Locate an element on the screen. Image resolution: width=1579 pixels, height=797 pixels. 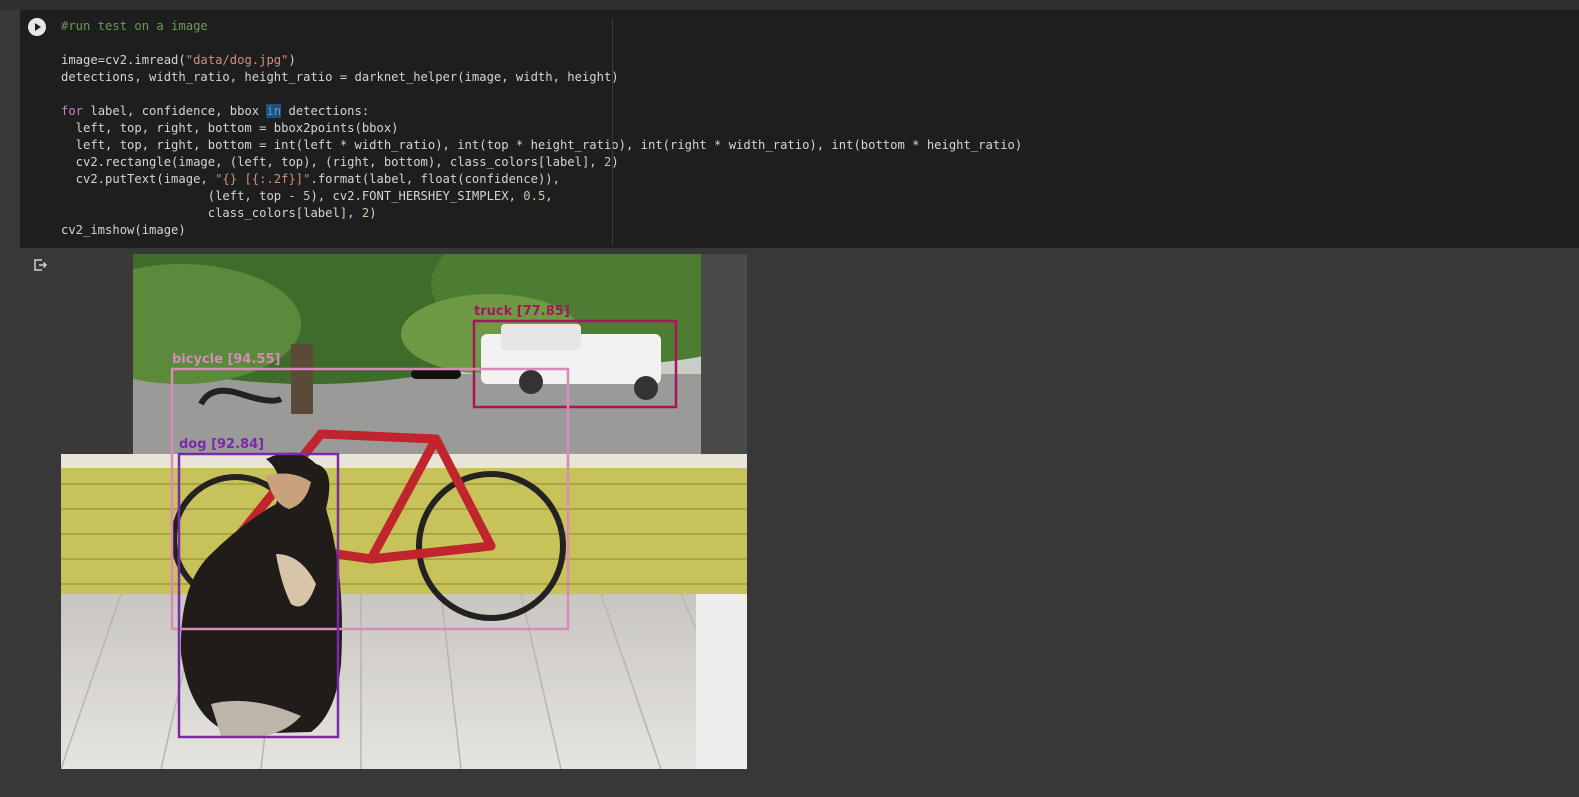
code-line: class_colors[label], 2) is located at coordinates (219, 213).